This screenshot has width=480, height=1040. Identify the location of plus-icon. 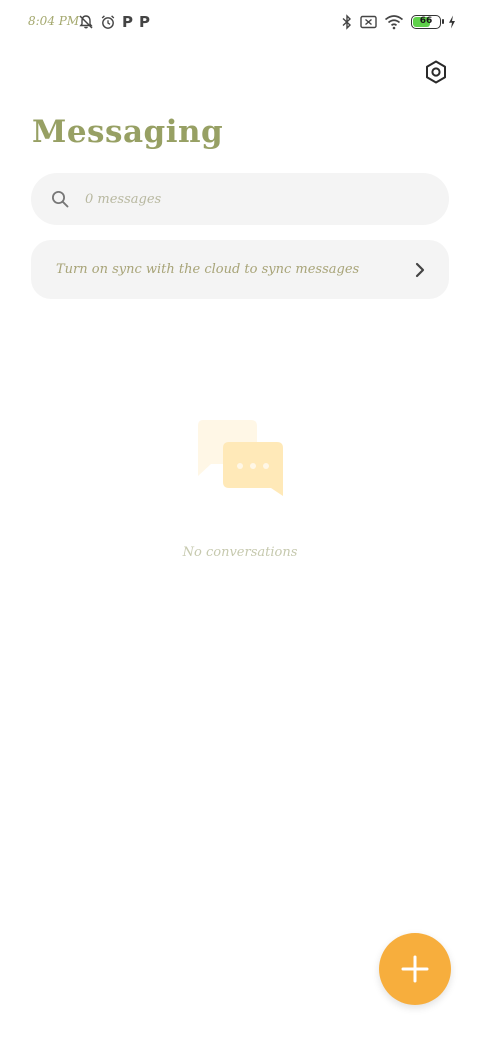
(415, 969).